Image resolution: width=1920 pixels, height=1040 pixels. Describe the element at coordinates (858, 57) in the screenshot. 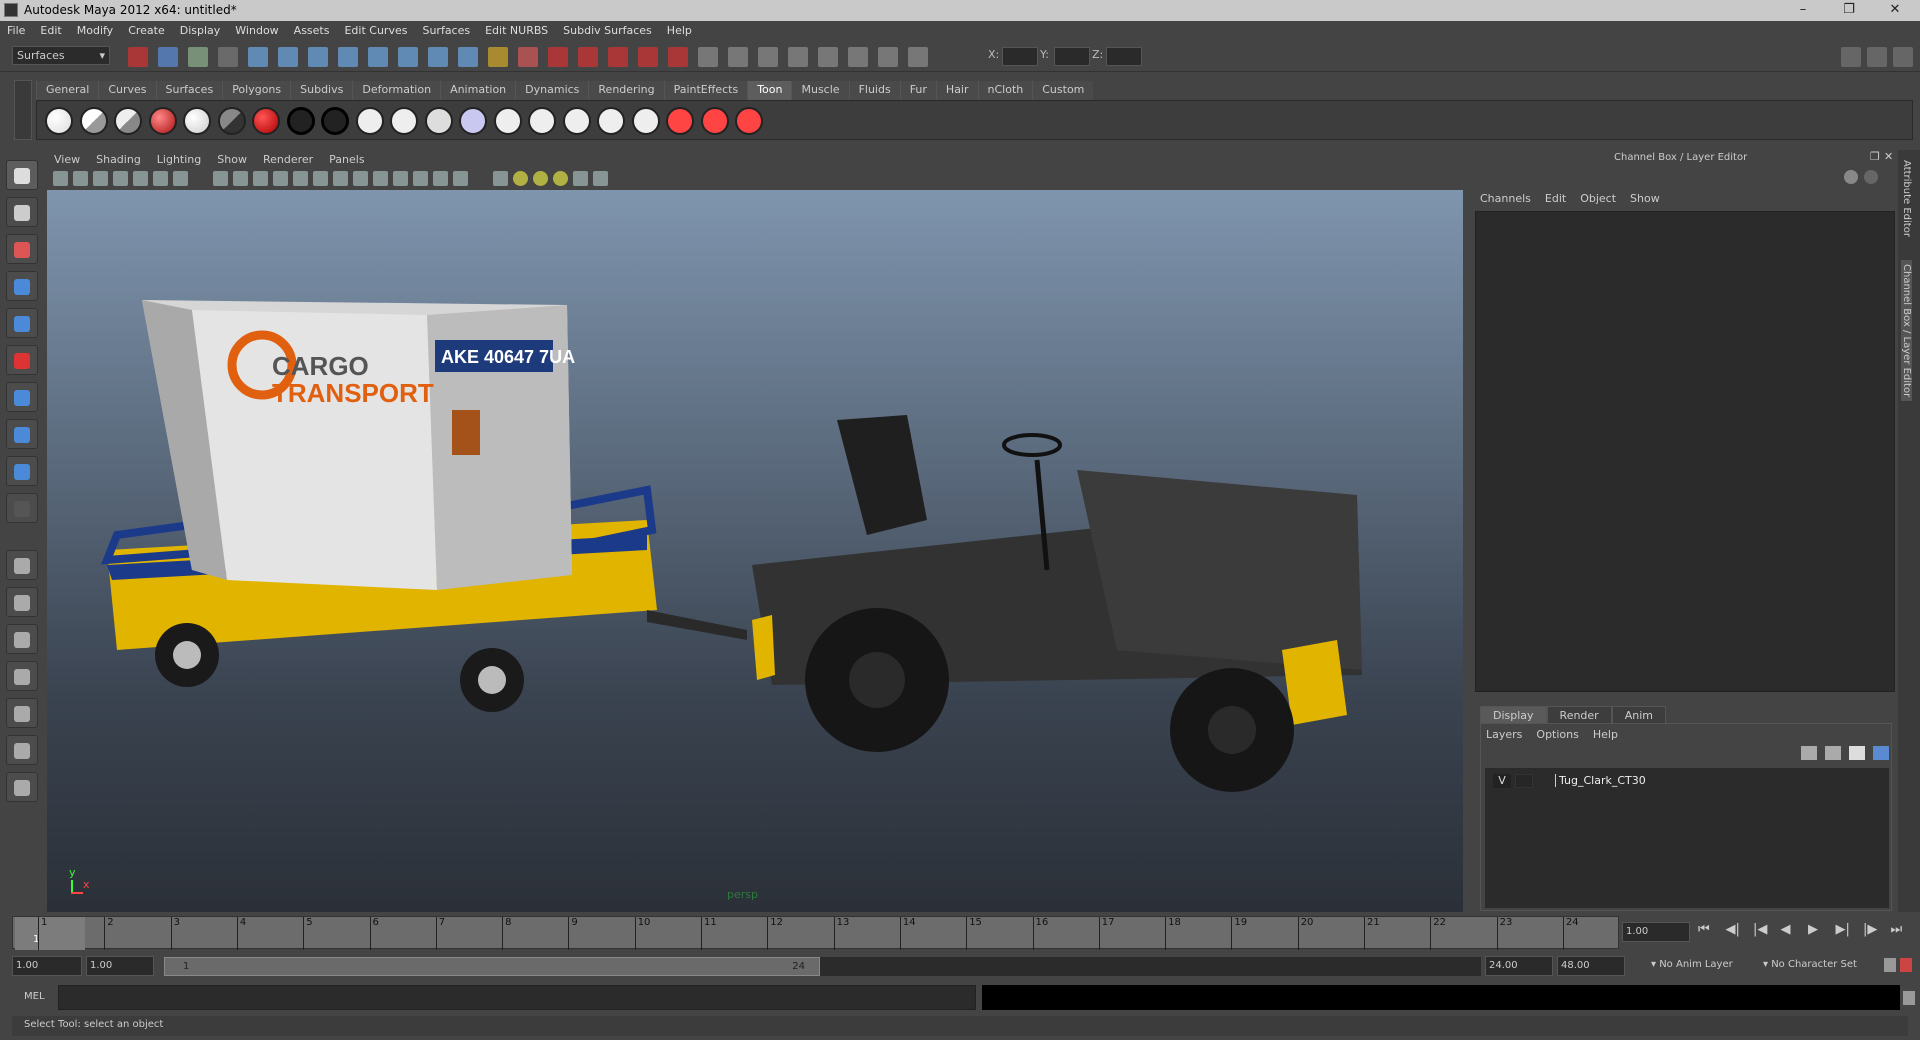

I see `render-globals-icon` at that location.